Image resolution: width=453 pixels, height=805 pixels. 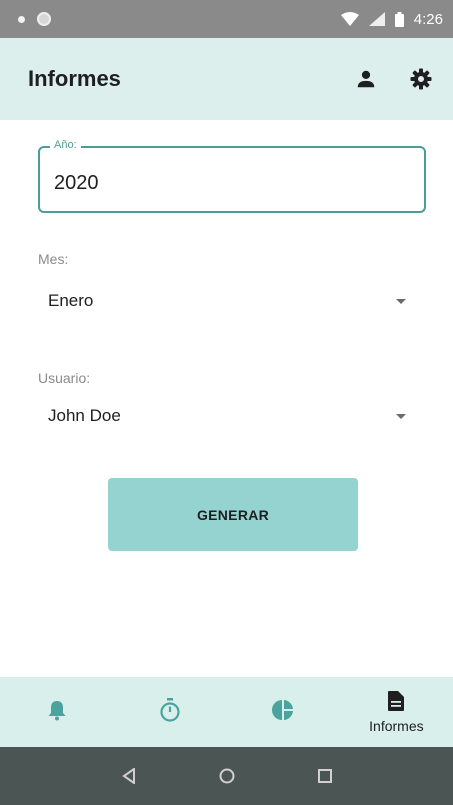 I want to click on pie-chart-icon, so click(x=283, y=712).